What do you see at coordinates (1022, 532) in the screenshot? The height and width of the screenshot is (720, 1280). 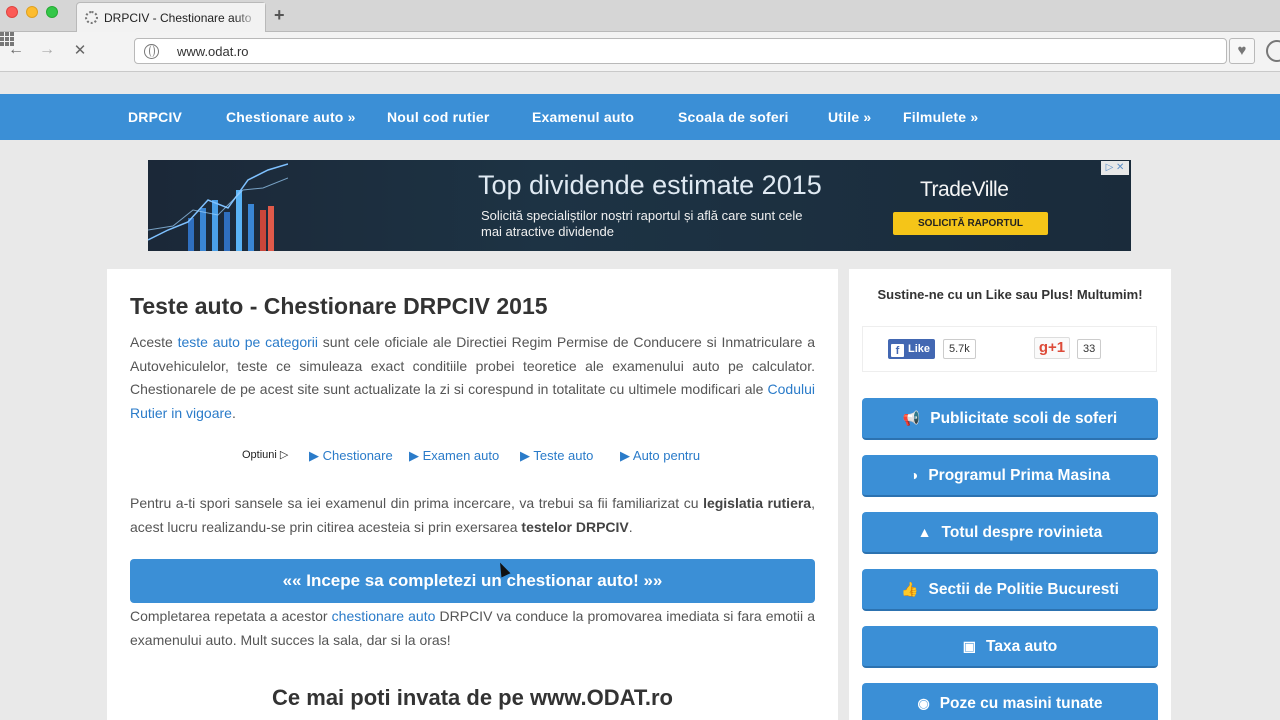 I see `rovinieta-label: Totul despre rovinieta` at bounding box center [1022, 532].